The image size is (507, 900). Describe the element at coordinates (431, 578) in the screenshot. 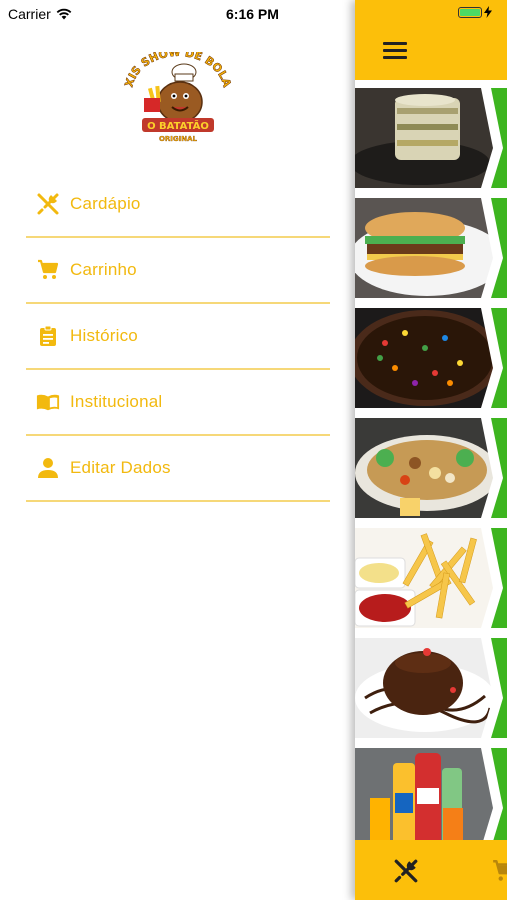

I see `category-card-fries` at that location.